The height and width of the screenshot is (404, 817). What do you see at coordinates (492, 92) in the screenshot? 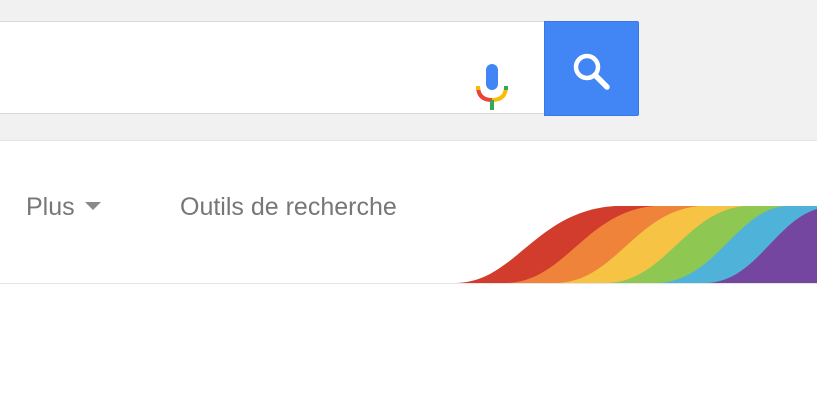
I see `microphone-icon` at bounding box center [492, 92].